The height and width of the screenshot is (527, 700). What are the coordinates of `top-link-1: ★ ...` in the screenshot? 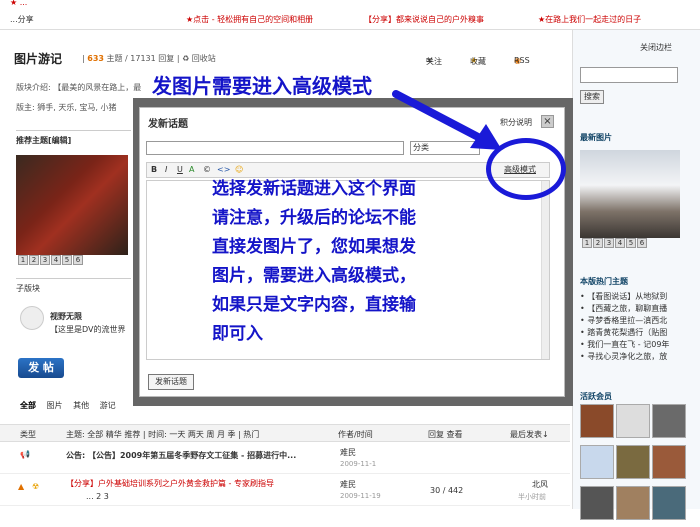 It's located at (18, 3).